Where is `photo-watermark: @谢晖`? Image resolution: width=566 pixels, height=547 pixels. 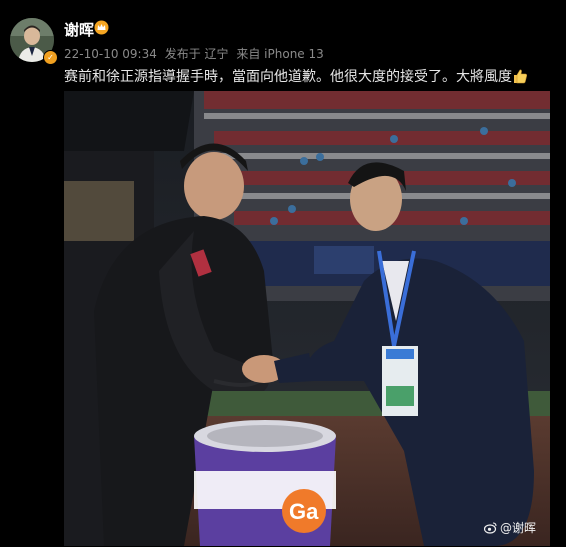 photo-watermark: @谢晖 is located at coordinates (509, 527).